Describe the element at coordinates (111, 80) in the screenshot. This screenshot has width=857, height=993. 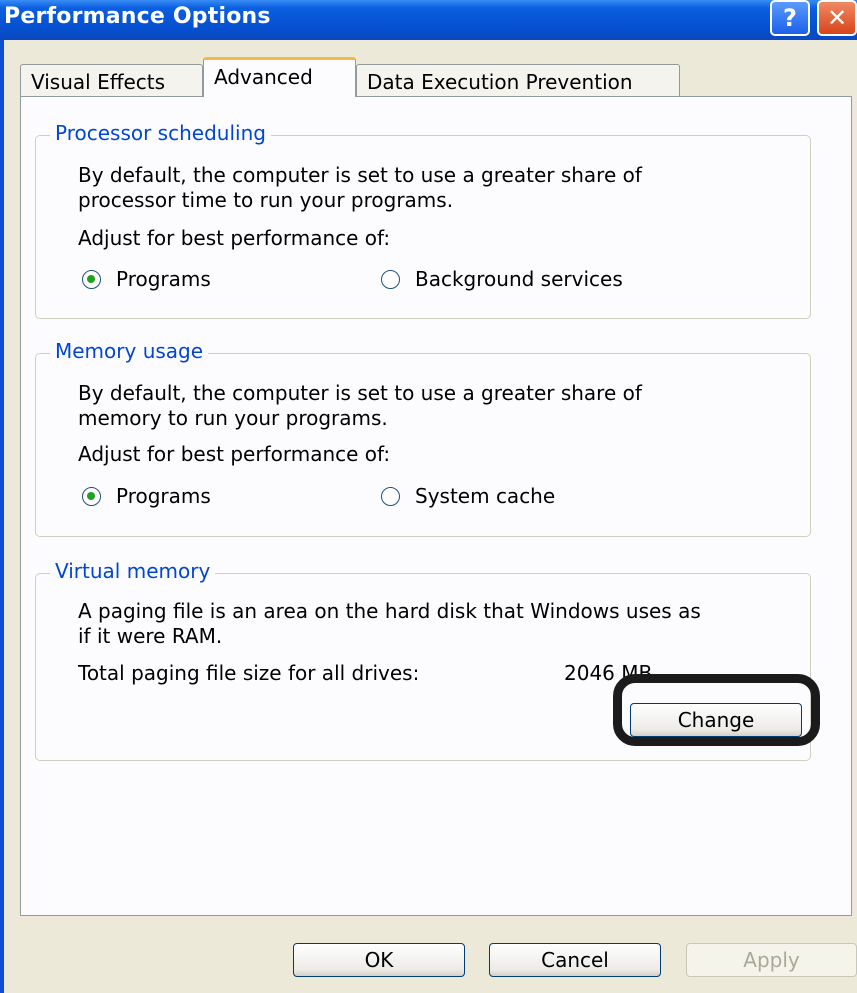
I see `tab-visual-effects: Visual Effects` at that location.